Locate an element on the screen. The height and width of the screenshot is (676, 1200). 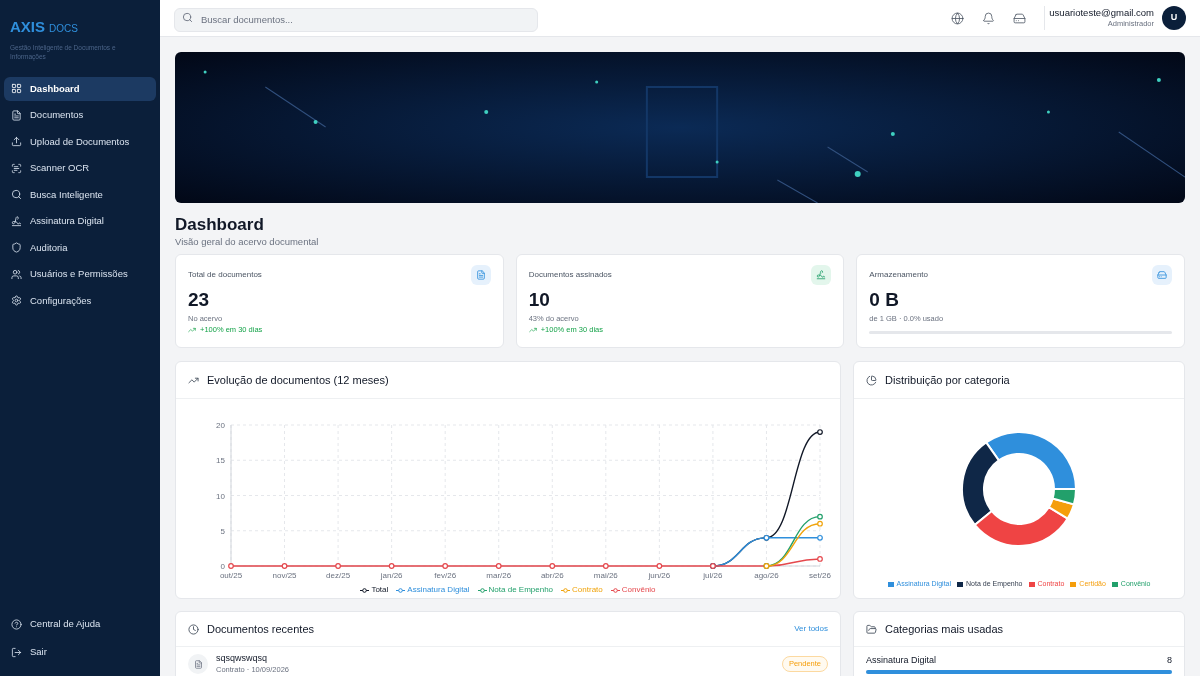
legend-item: Convênio is located at coordinates (633, 590).